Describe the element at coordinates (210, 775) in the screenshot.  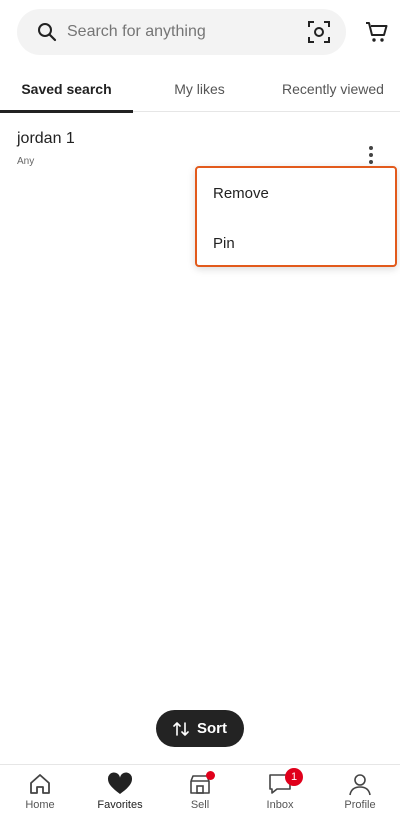
I see `sell-notification-dot` at that location.